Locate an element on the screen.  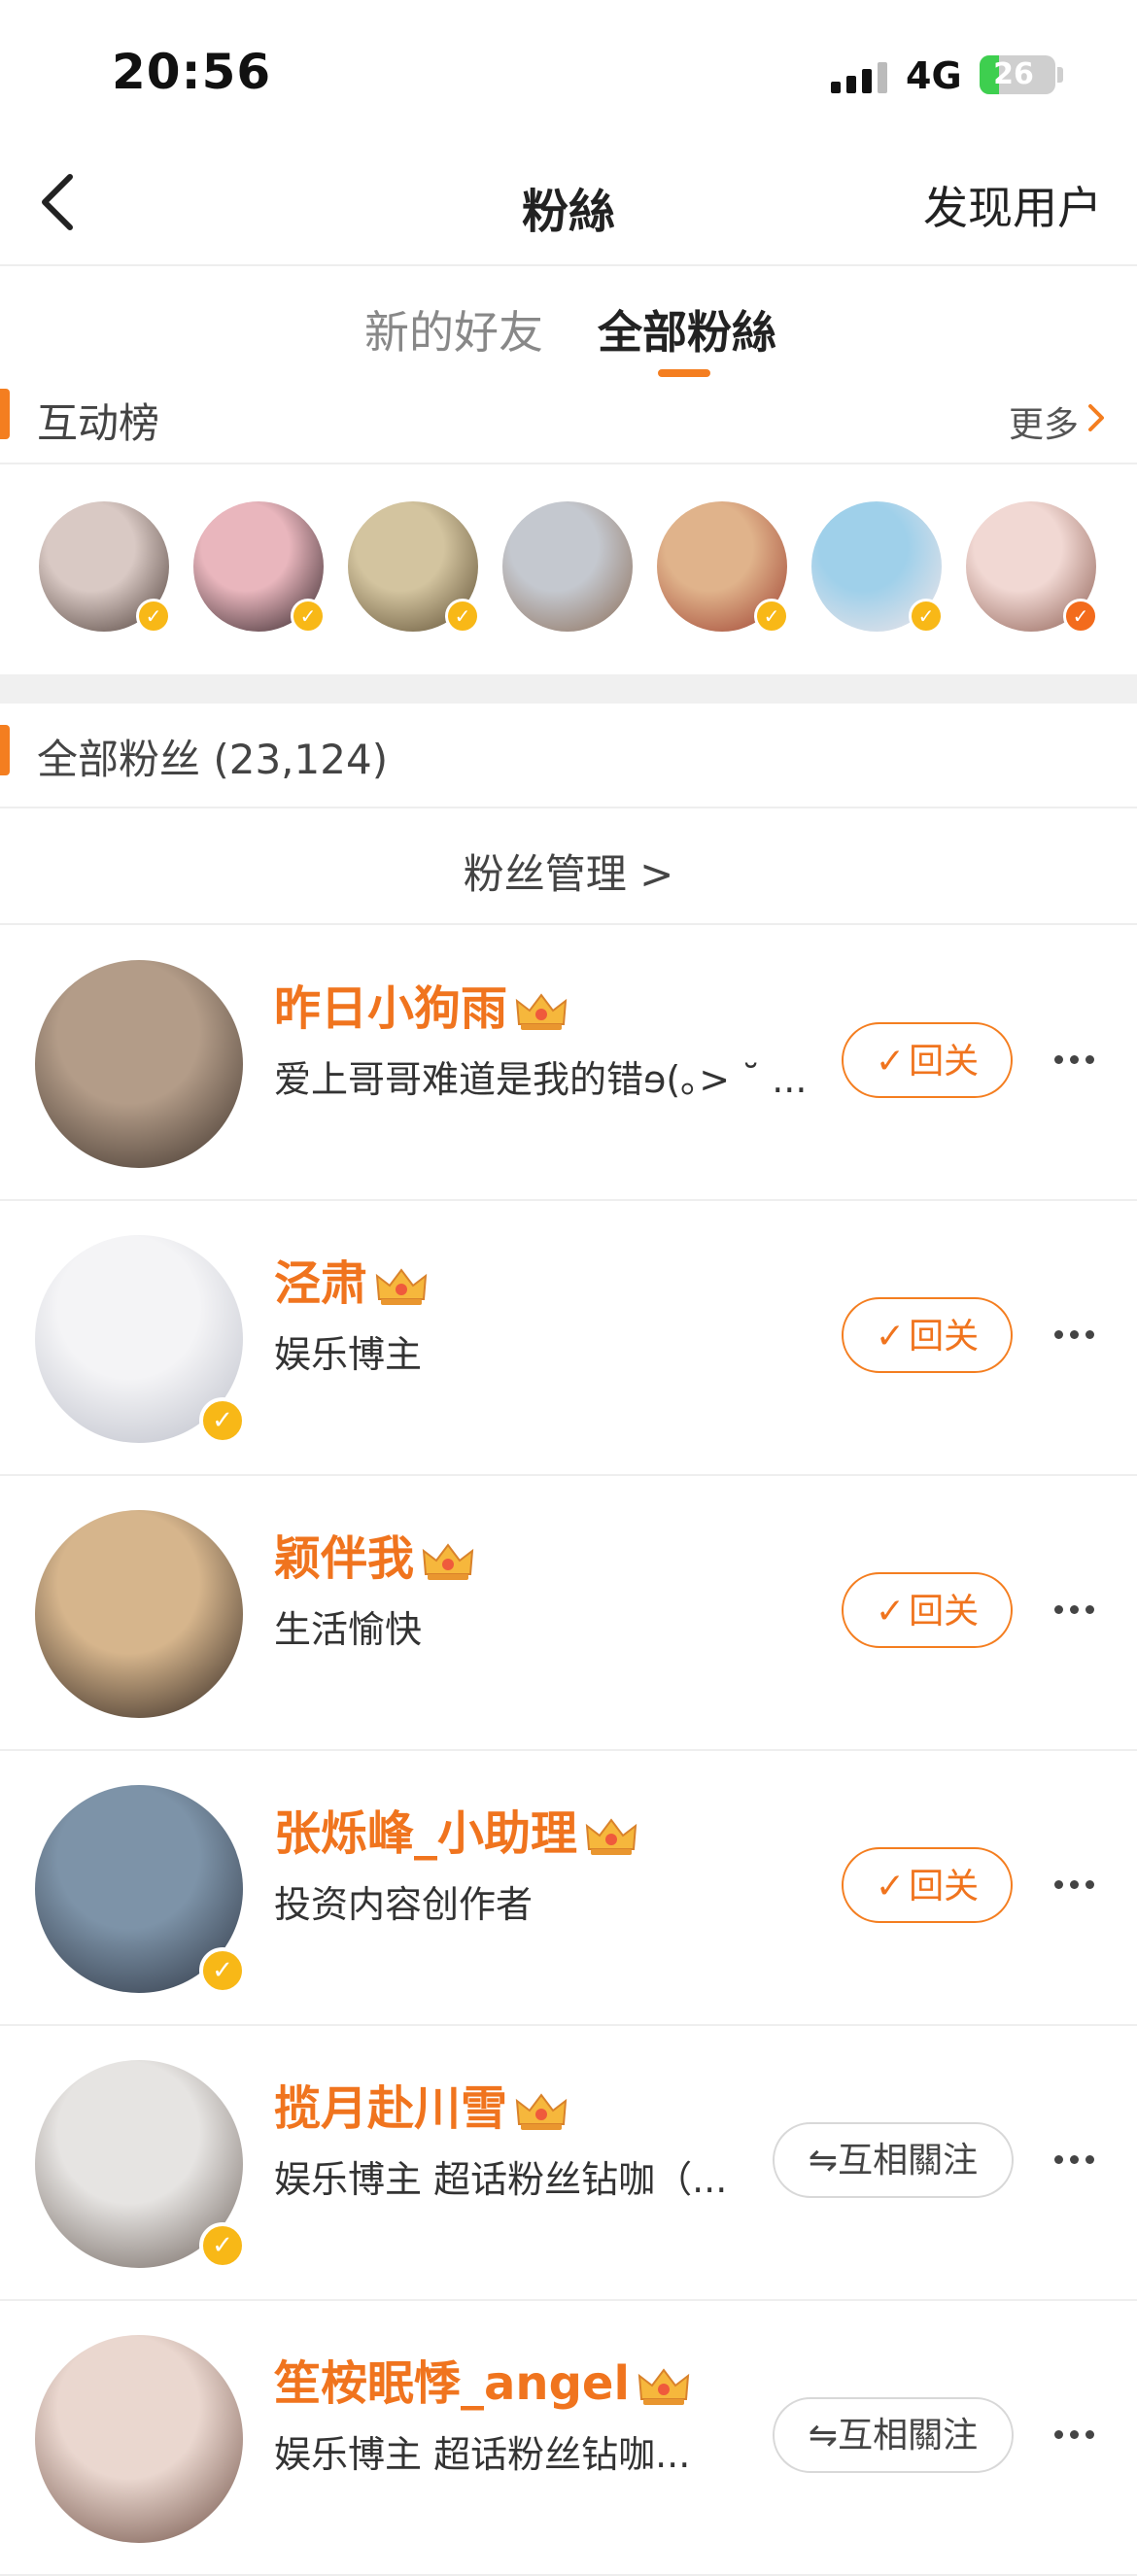
tab-new-friends: 新的好友 is located at coordinates (453, 329).